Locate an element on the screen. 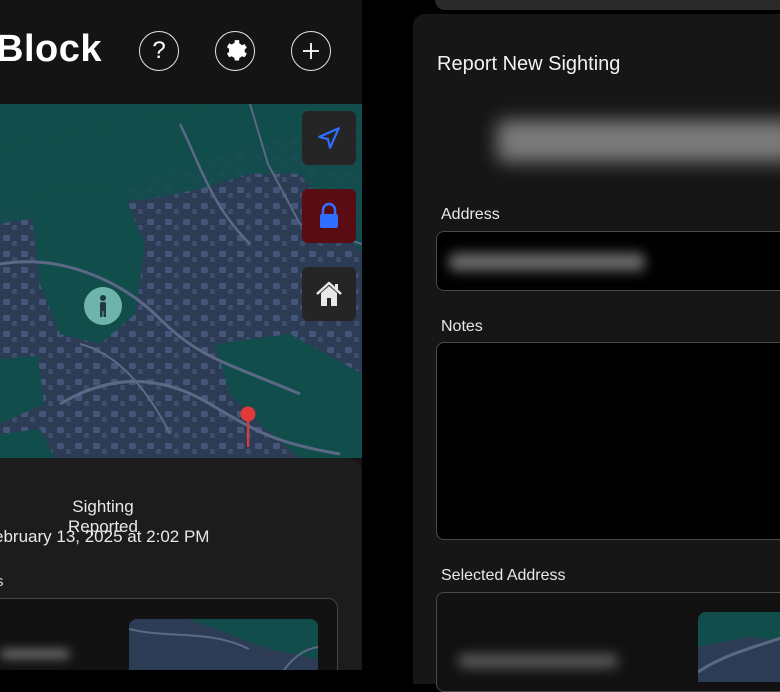  notes-label: Notes is located at coordinates (462, 326).